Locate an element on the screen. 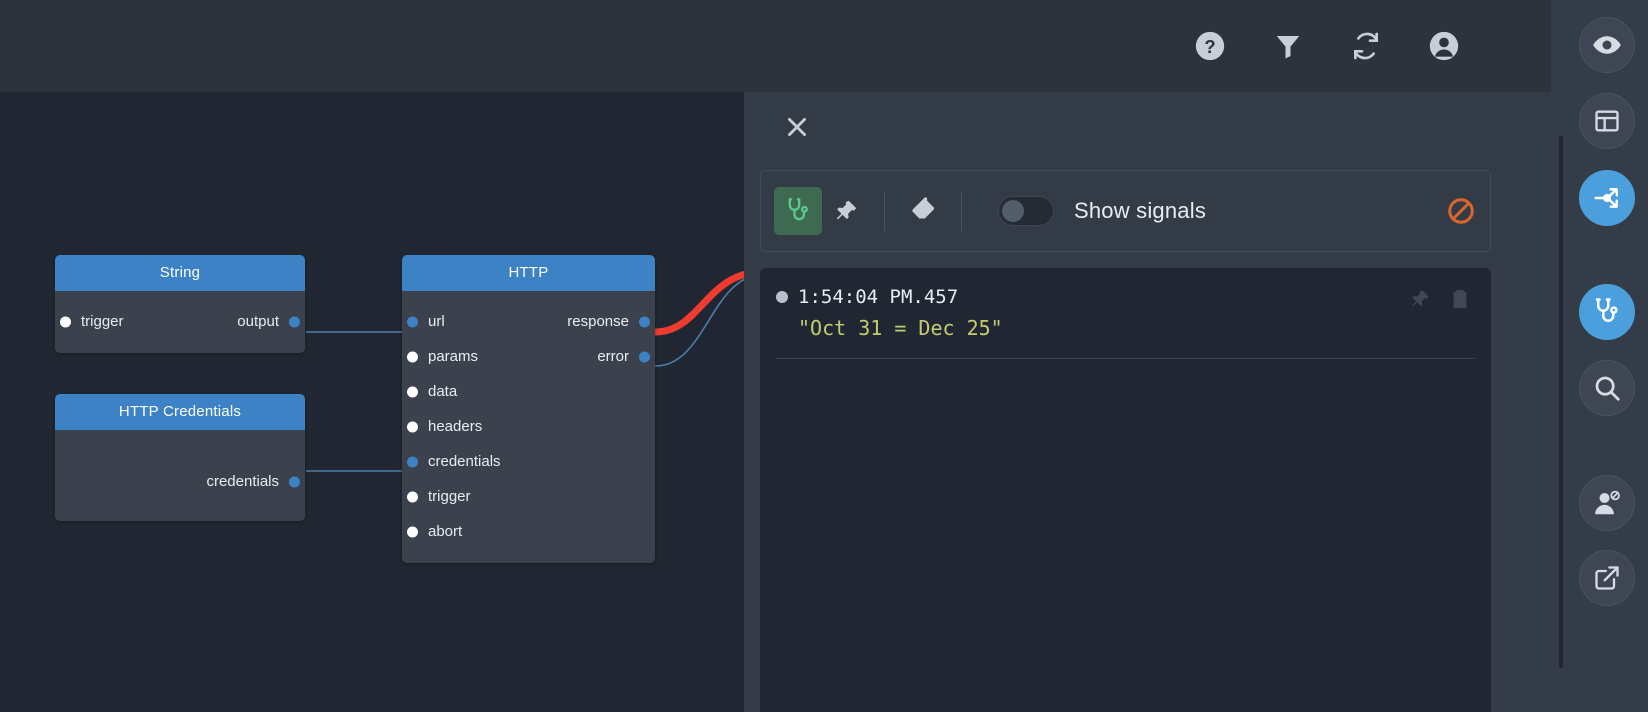 The image size is (1648, 712). user-blocked-icon is located at coordinates (1607, 503).